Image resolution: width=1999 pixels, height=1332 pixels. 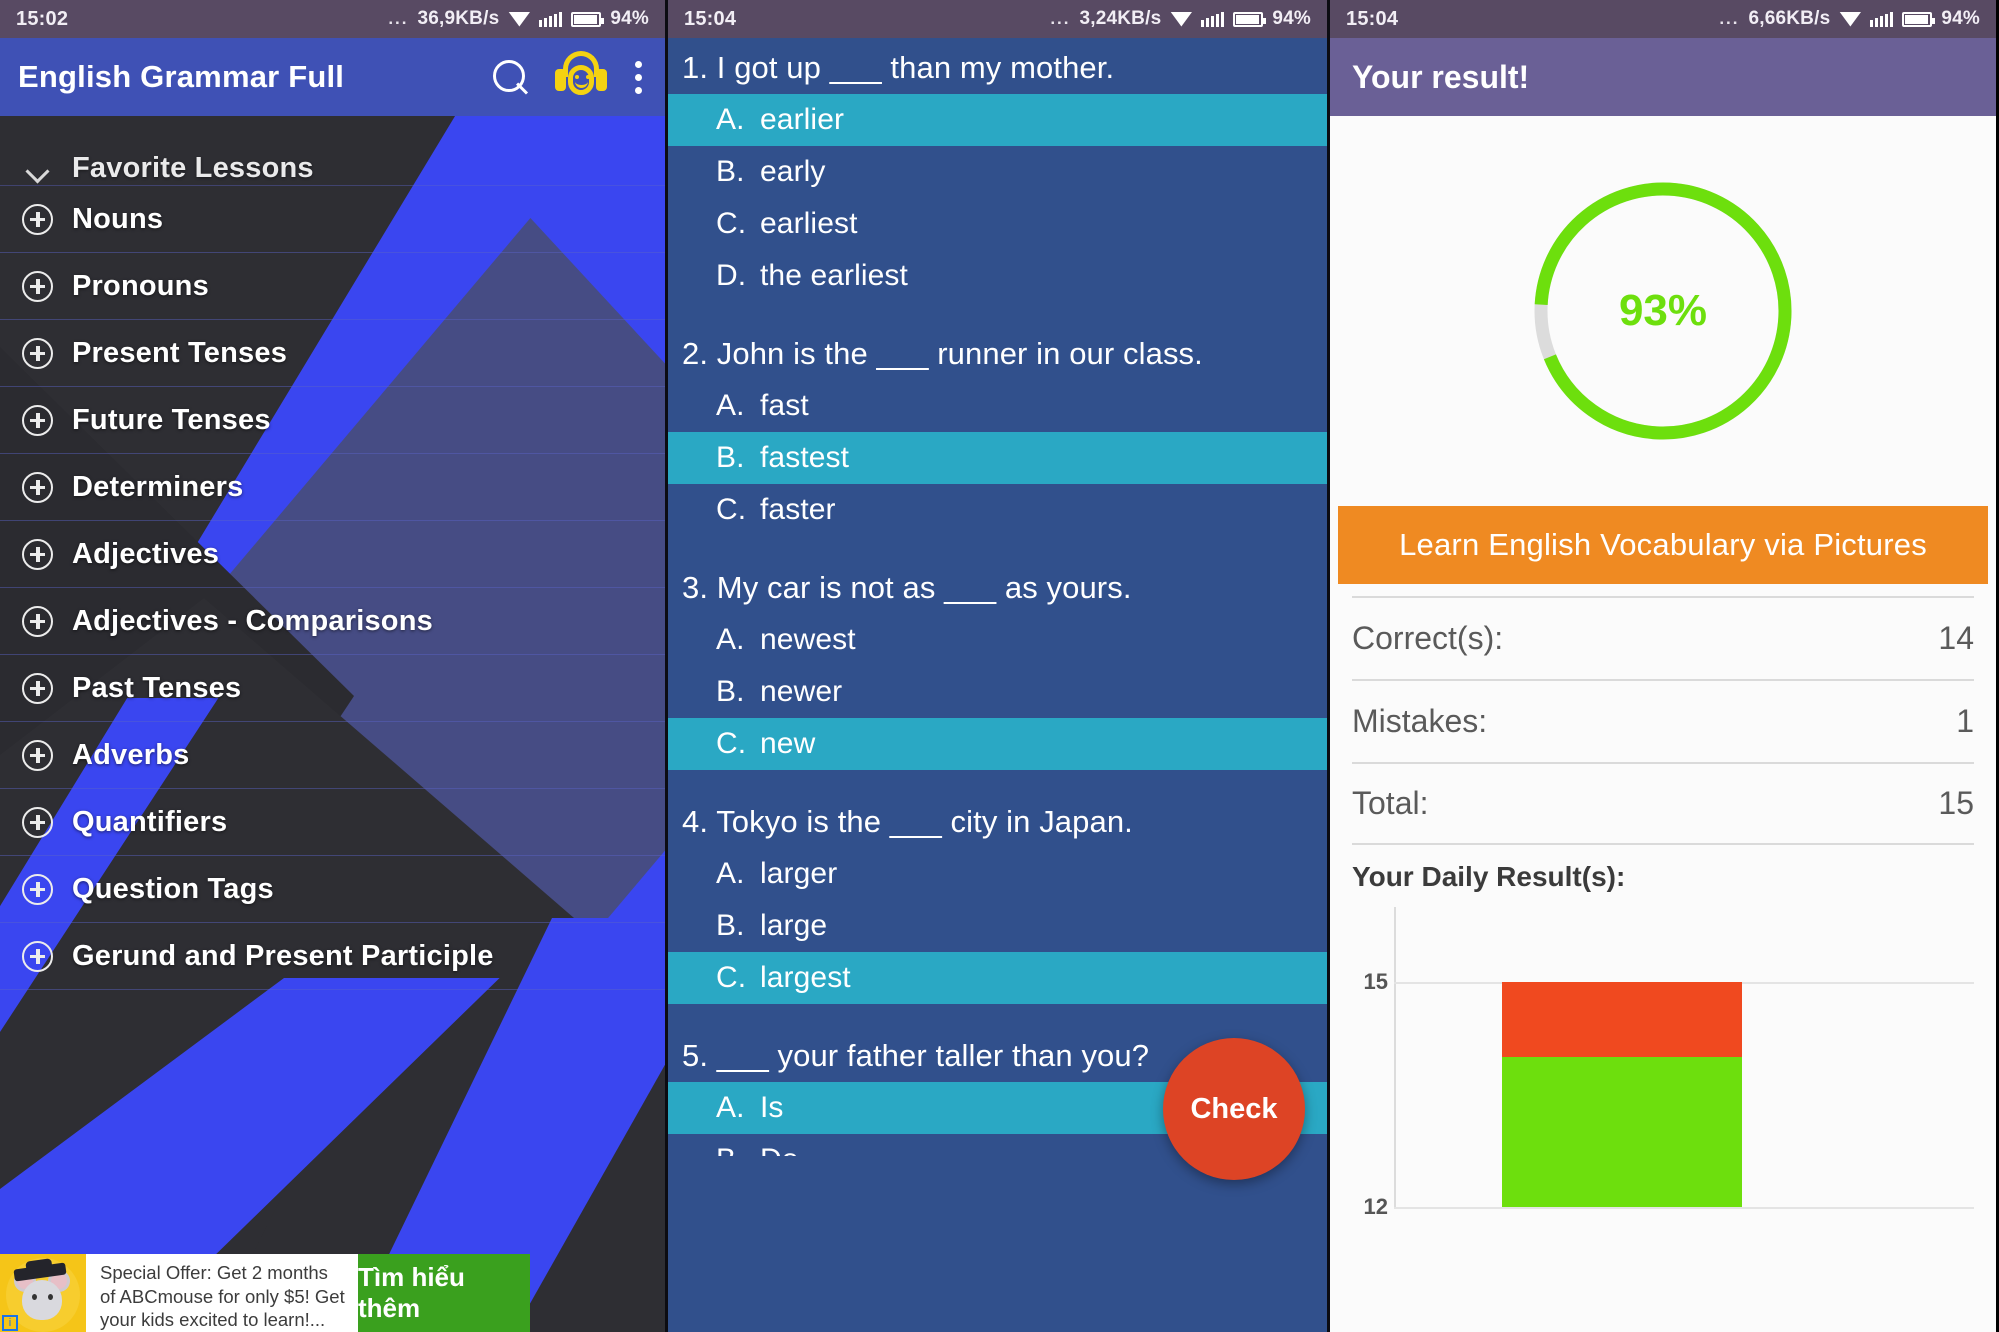 I want to click on option-text: newer, so click(x=801, y=691).